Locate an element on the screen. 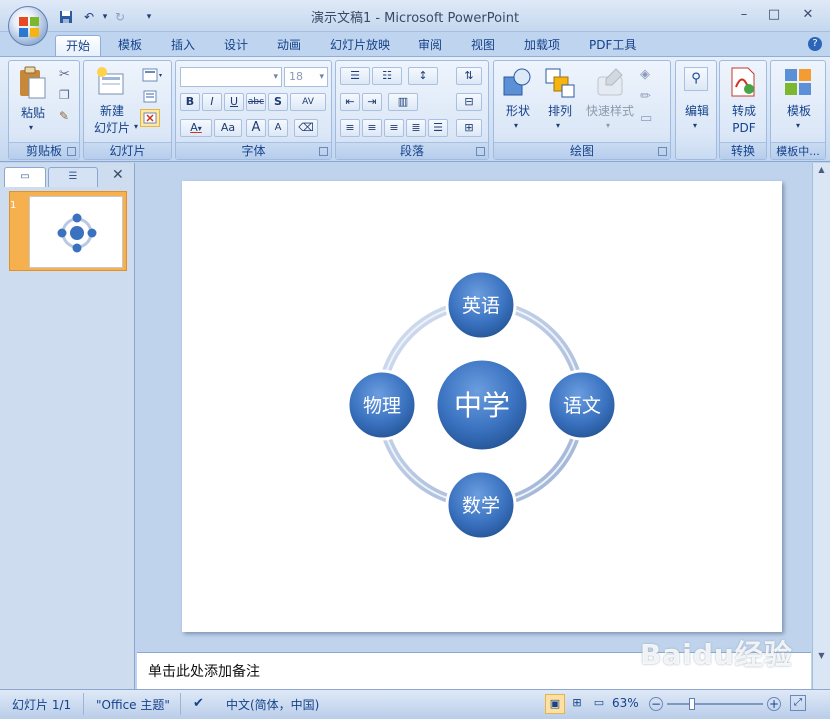 The image size is (830, 719). edit-button: 编辑 is located at coordinates (697, 111).